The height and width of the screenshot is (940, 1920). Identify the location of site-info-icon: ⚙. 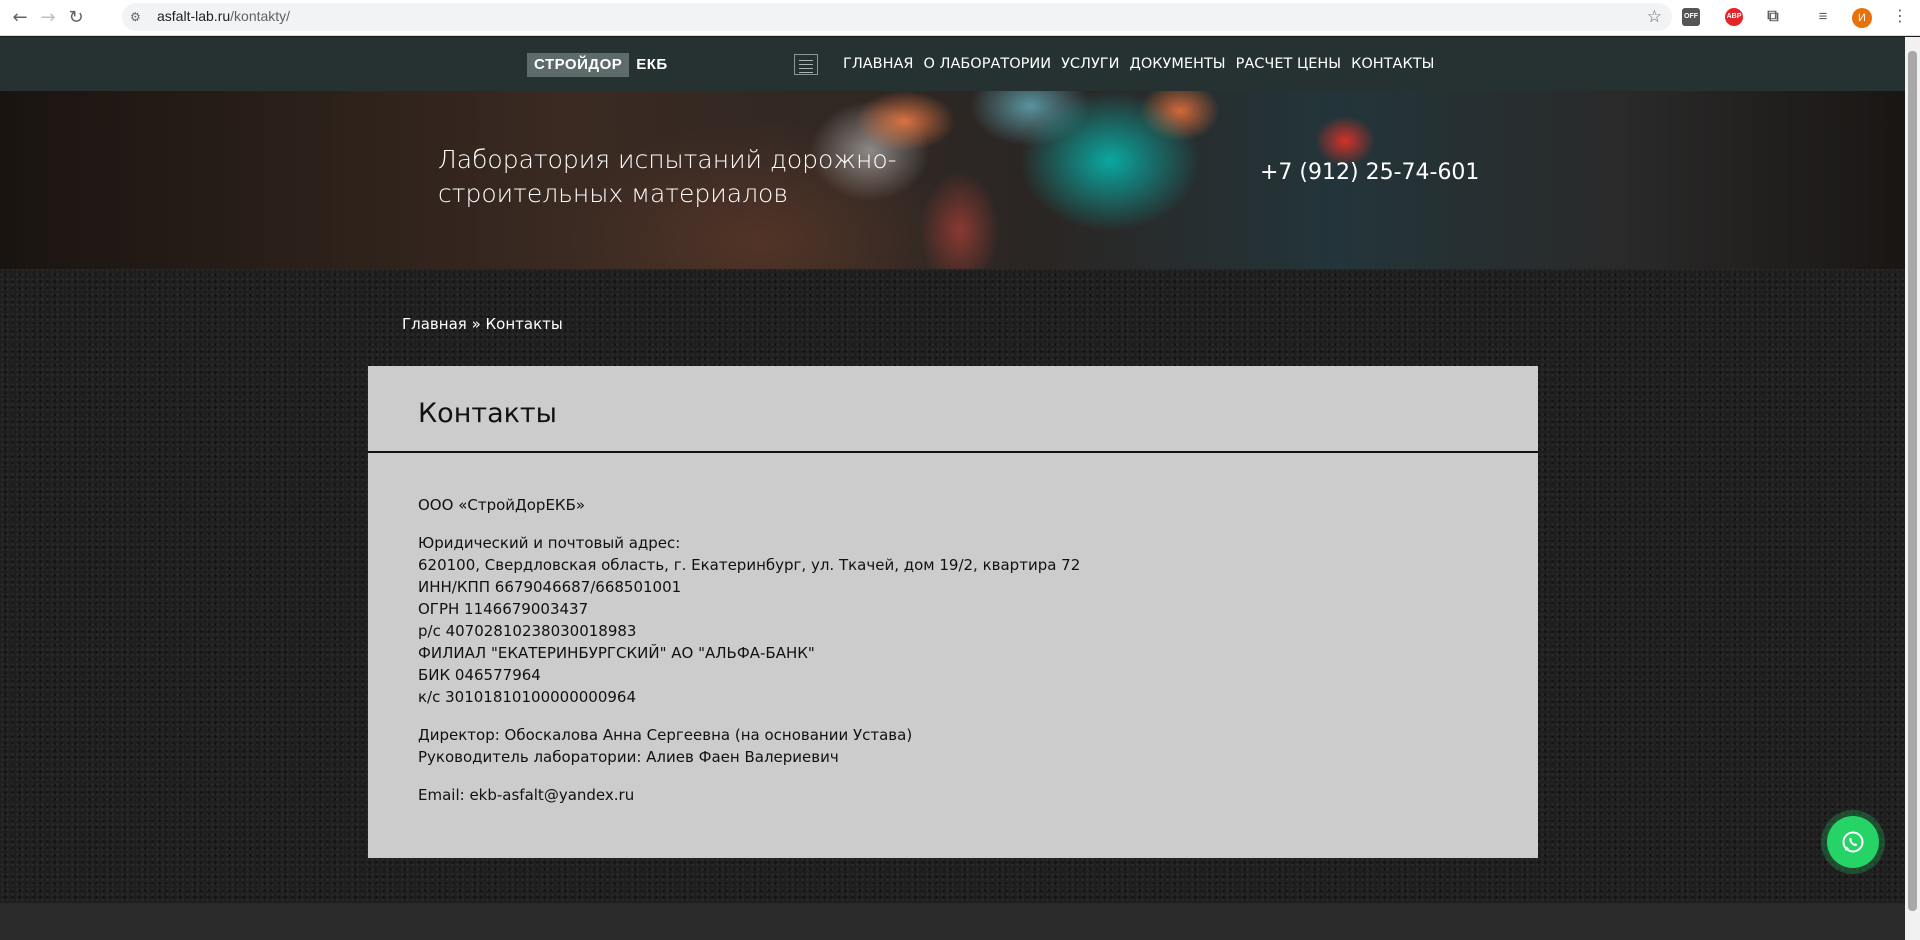
(138, 17).